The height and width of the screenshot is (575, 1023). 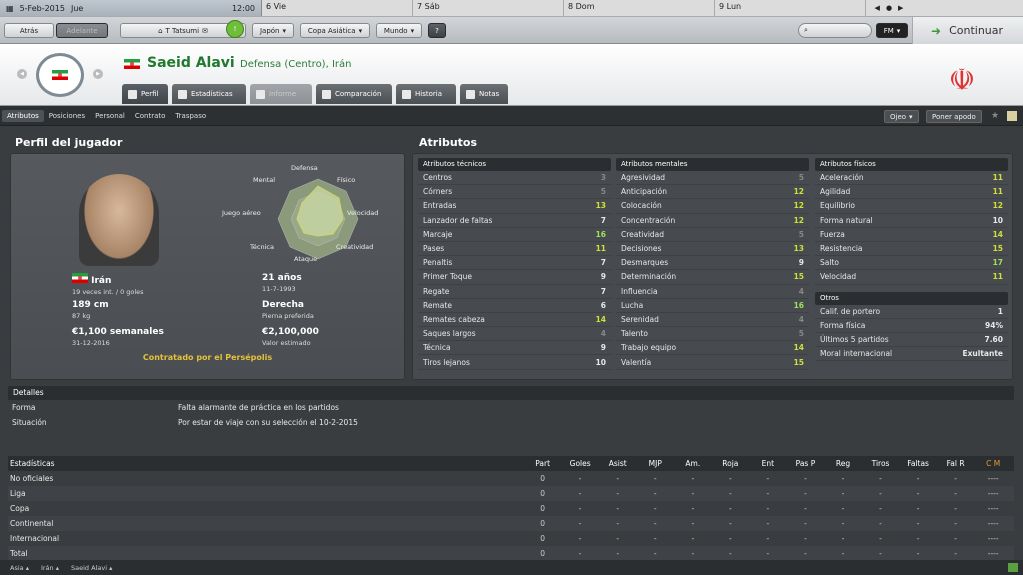 I want to click on tab-estadisticas: Estadísticas, so click(x=209, y=94).